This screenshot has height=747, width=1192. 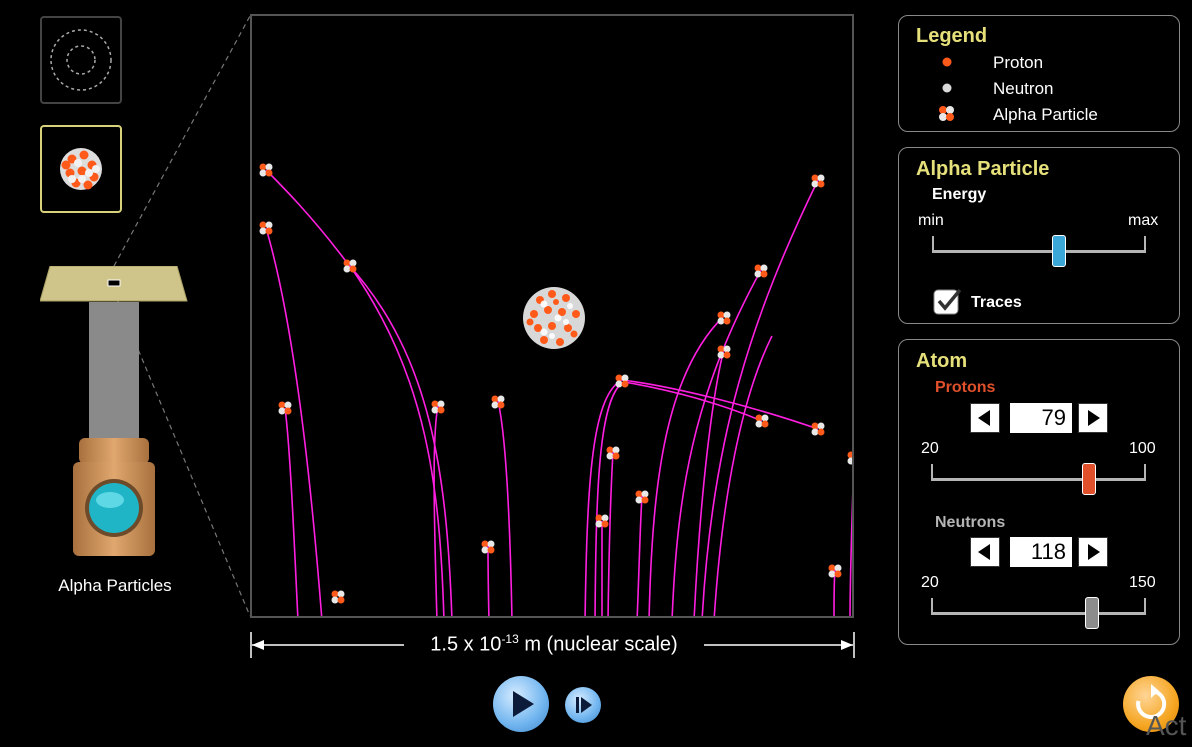 What do you see at coordinates (1088, 479) in the screenshot?
I see `protons-slider-knob` at bounding box center [1088, 479].